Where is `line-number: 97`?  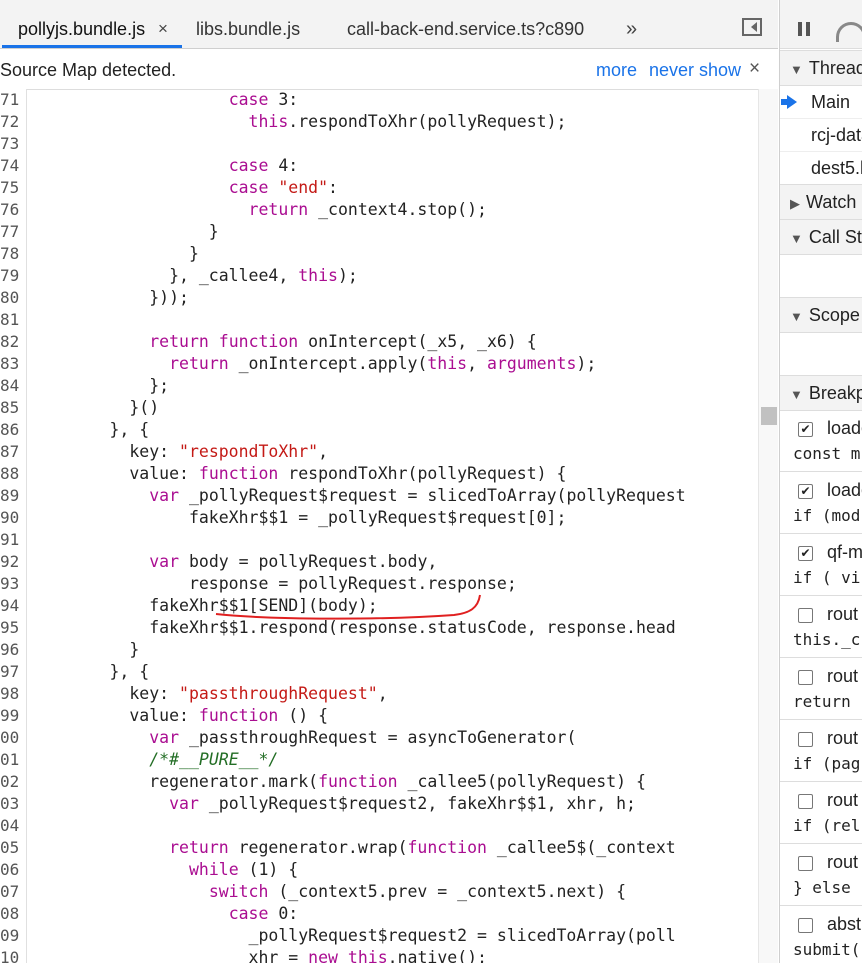
line-number: 97 is located at coordinates (11, 672).